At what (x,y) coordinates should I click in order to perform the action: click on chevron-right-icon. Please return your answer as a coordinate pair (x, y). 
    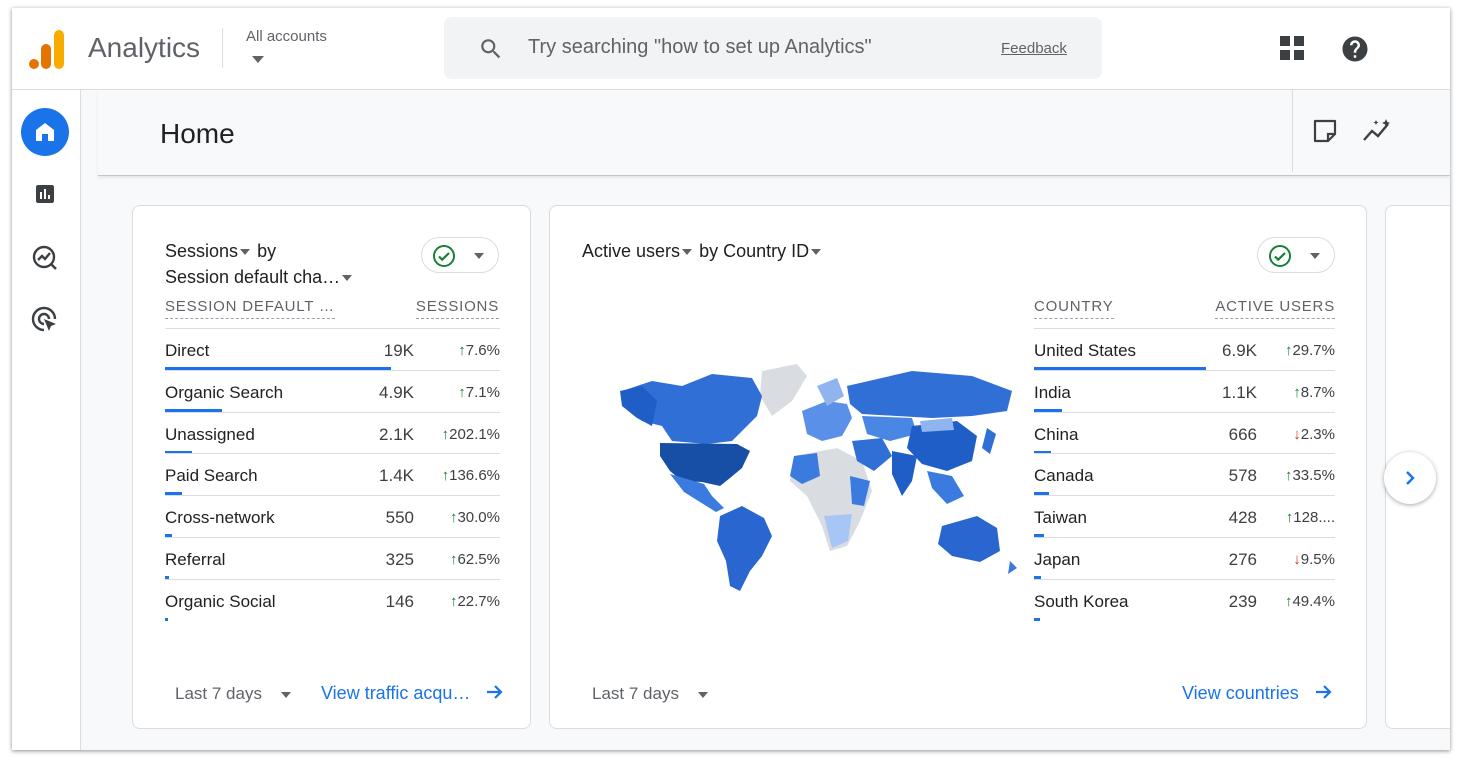
    Looking at the image, I should click on (1410, 478).